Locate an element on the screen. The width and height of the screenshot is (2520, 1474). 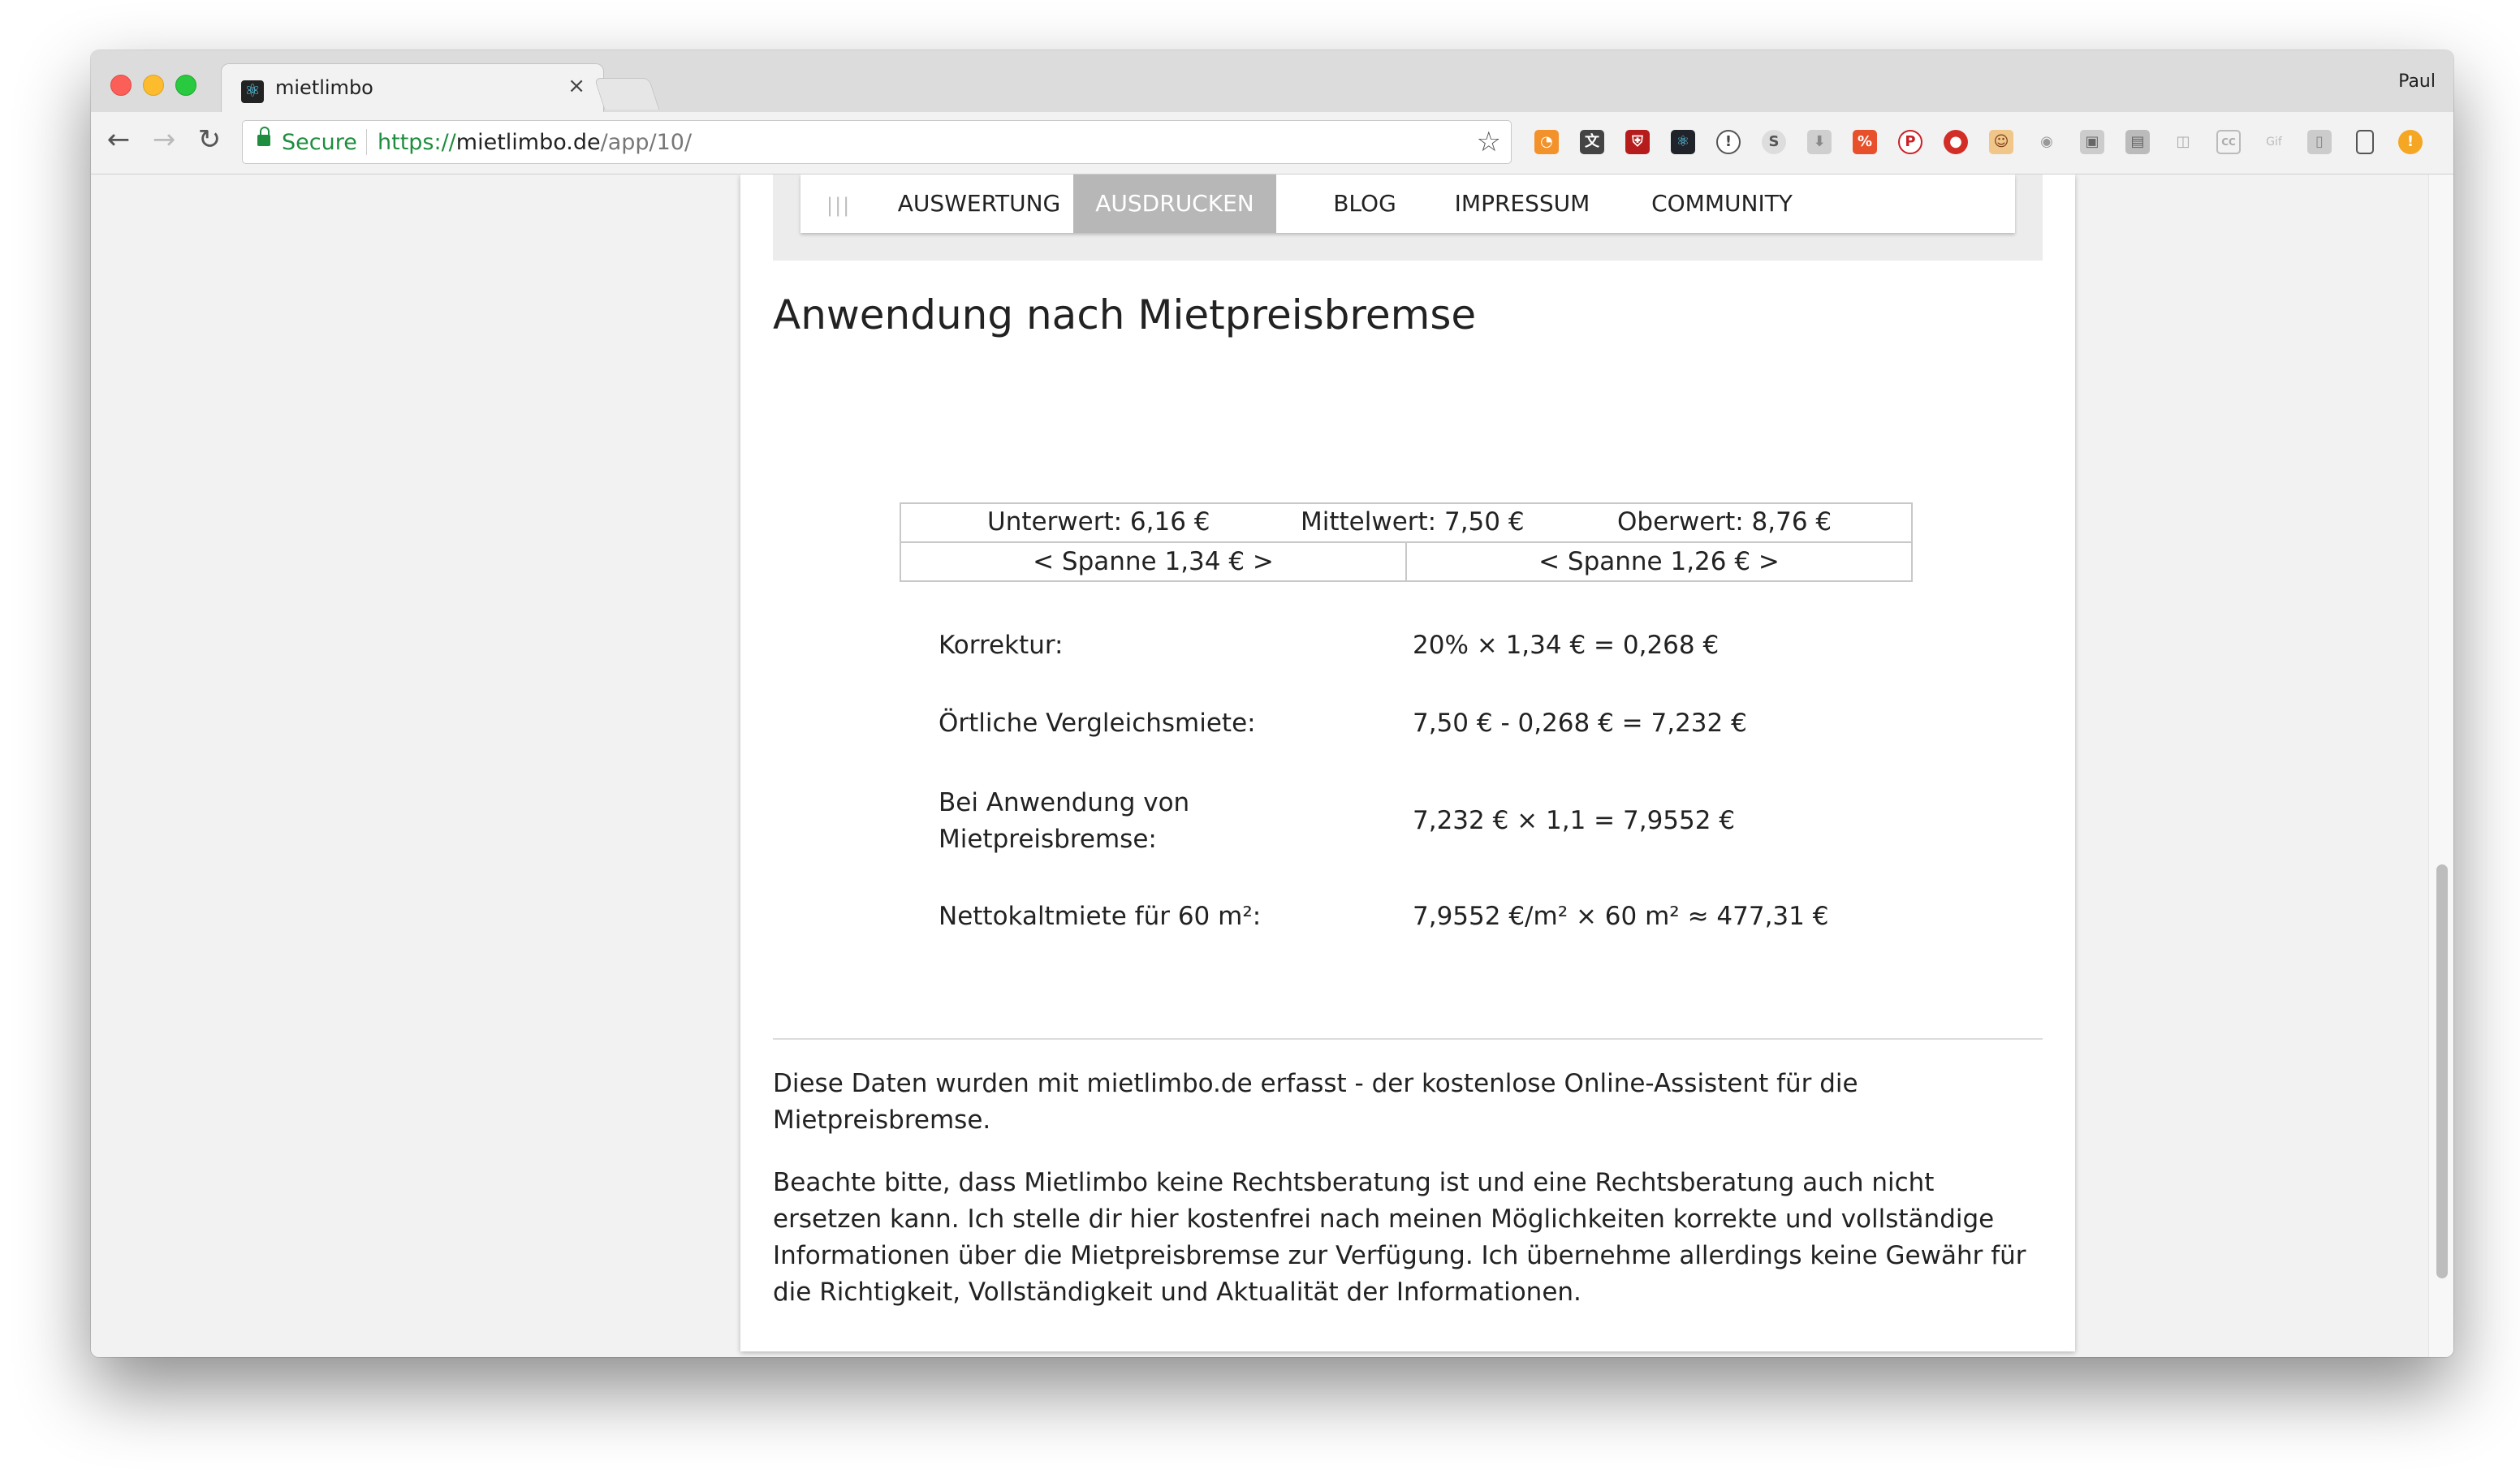
nav-item-blog: BLOG is located at coordinates (1365, 204).